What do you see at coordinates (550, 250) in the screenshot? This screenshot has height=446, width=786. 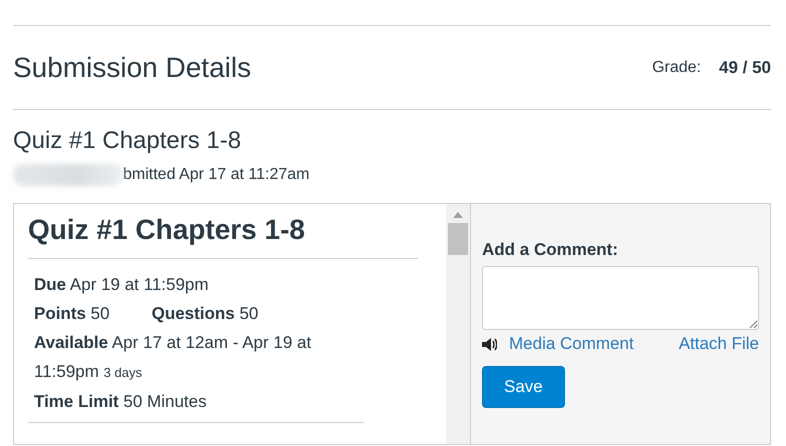 I see `comment-label: Add a Comment:` at bounding box center [550, 250].